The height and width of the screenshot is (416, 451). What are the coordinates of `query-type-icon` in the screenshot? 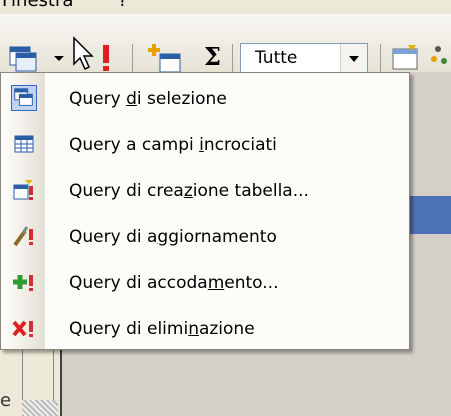 It's located at (23, 58).